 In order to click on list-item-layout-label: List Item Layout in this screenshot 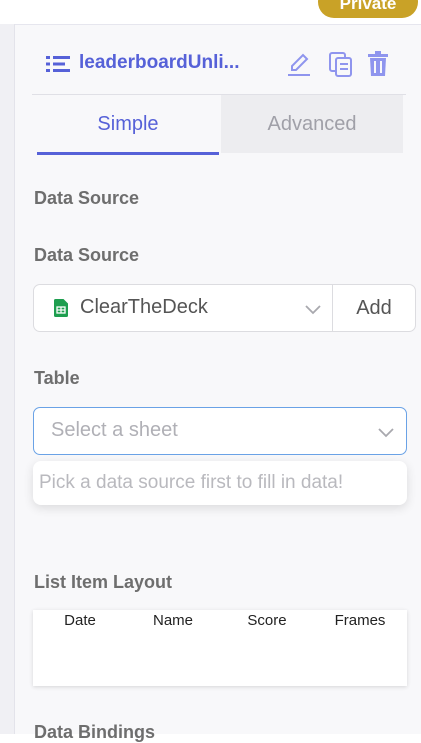, I will do `click(103, 582)`.